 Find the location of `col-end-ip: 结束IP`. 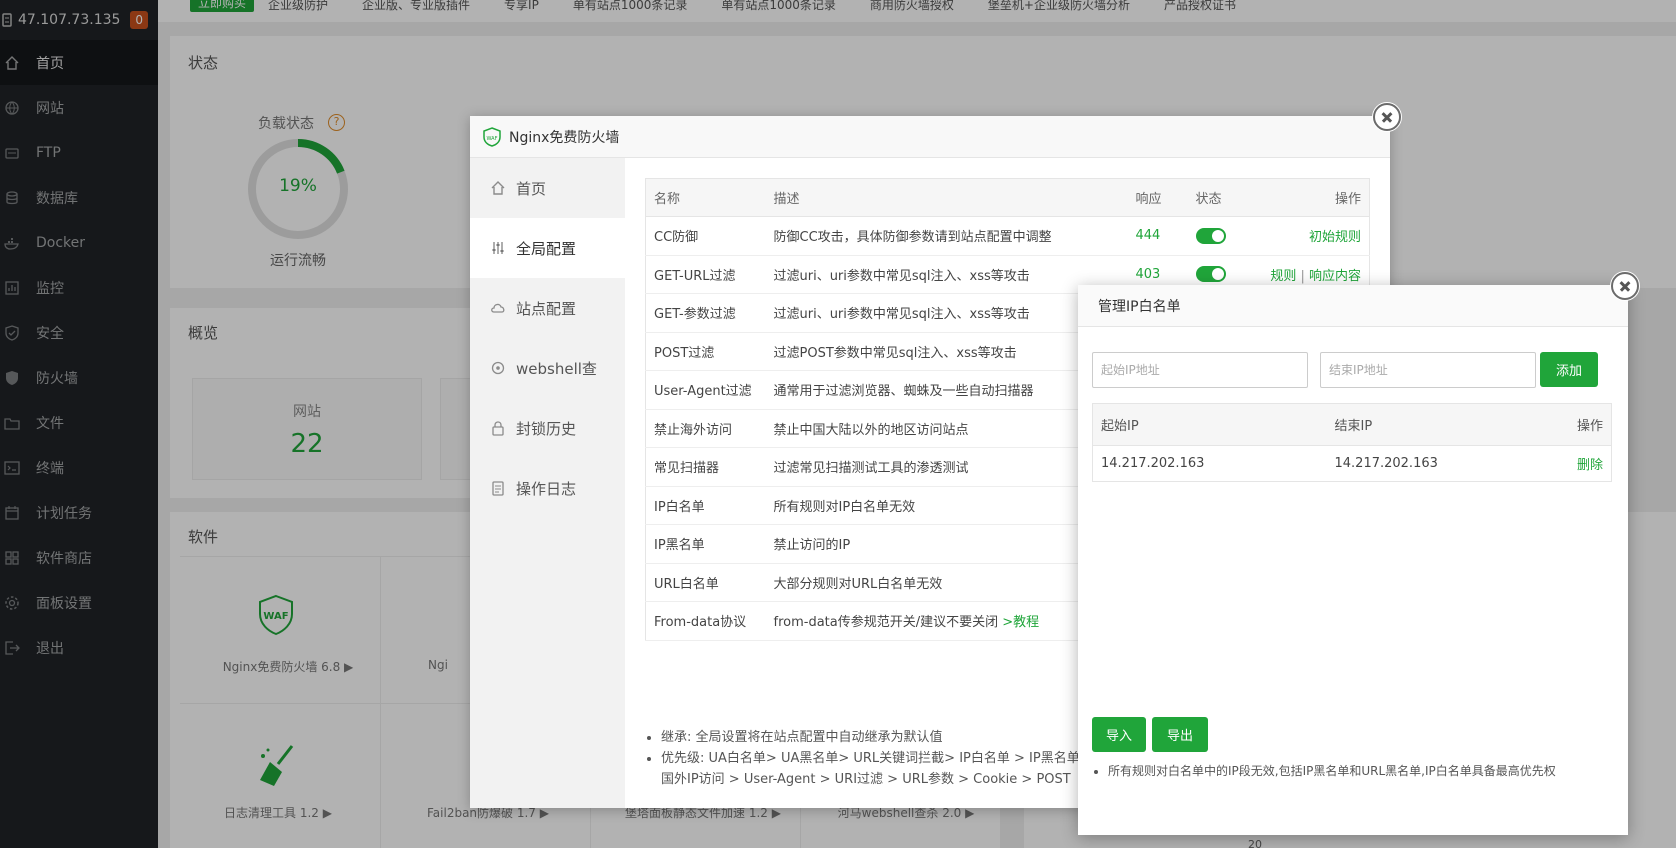

col-end-ip: 结束IP is located at coordinates (1431, 424).